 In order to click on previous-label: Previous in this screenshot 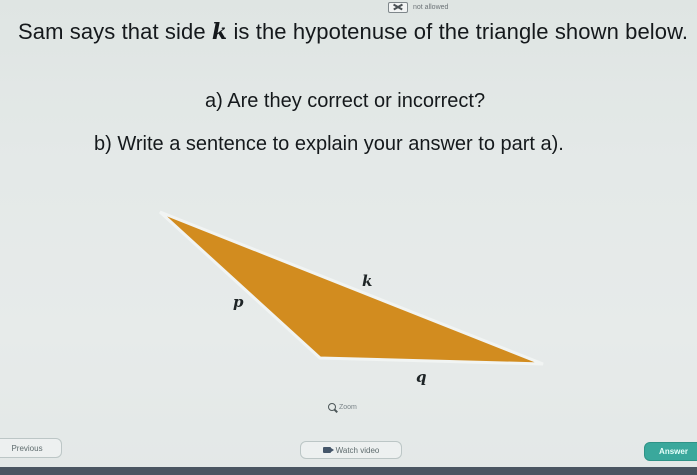, I will do `click(27, 448)`.